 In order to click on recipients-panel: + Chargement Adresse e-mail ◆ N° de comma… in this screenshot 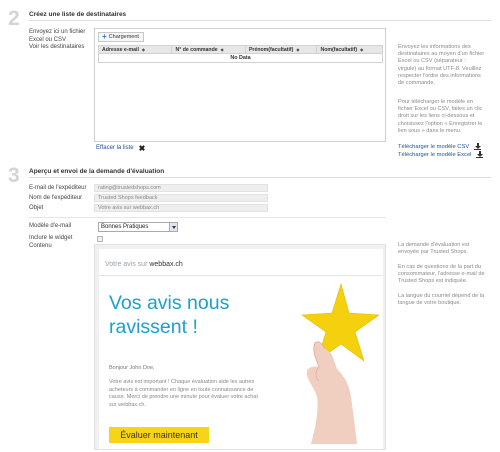, I will do `click(240, 85)`.